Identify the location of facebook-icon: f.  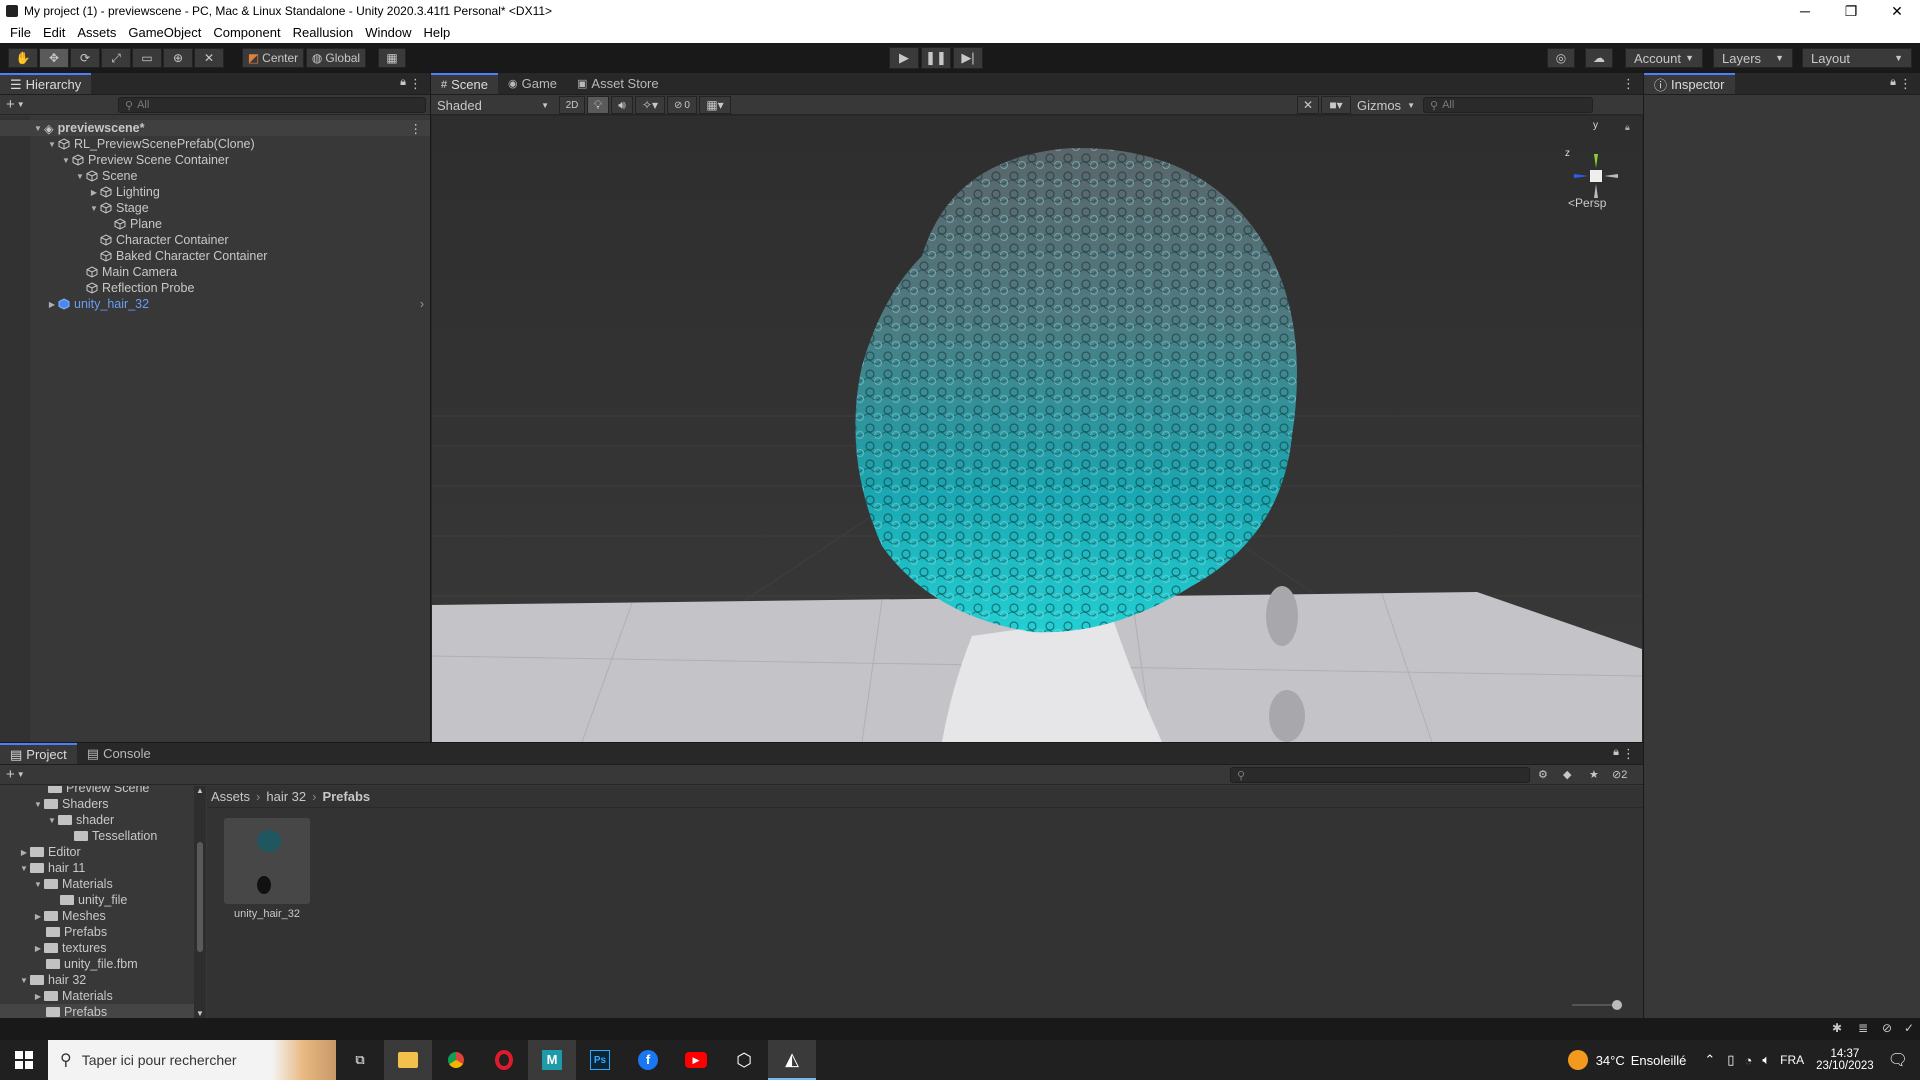
(648, 1060).